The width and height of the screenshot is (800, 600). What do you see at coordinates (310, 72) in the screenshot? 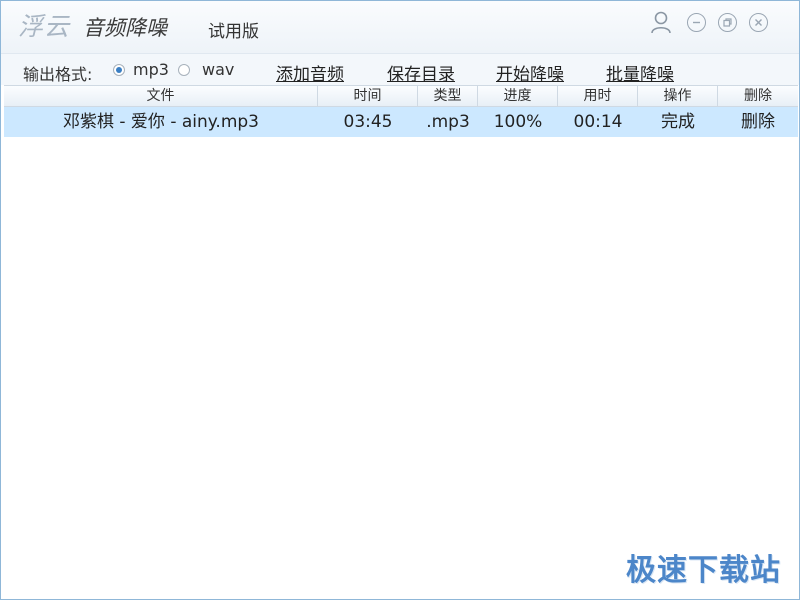
I see `add-audio-button: 添加音频` at bounding box center [310, 72].